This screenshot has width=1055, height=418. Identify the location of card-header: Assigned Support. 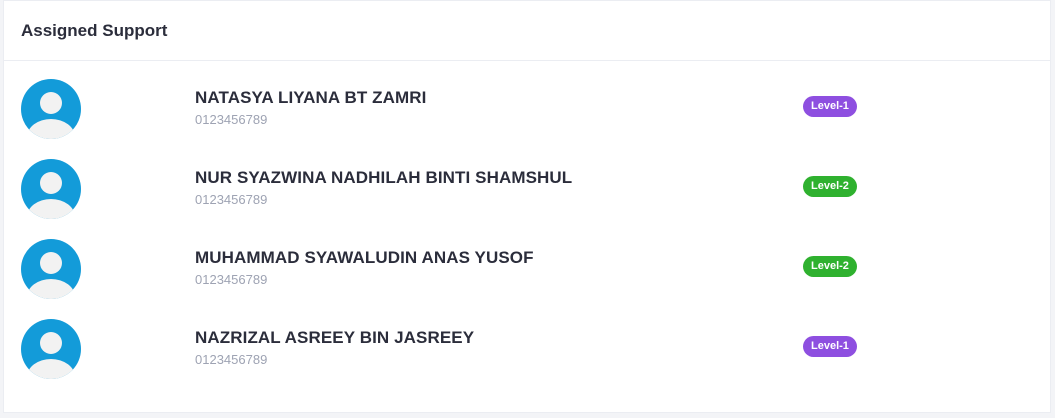
(527, 31).